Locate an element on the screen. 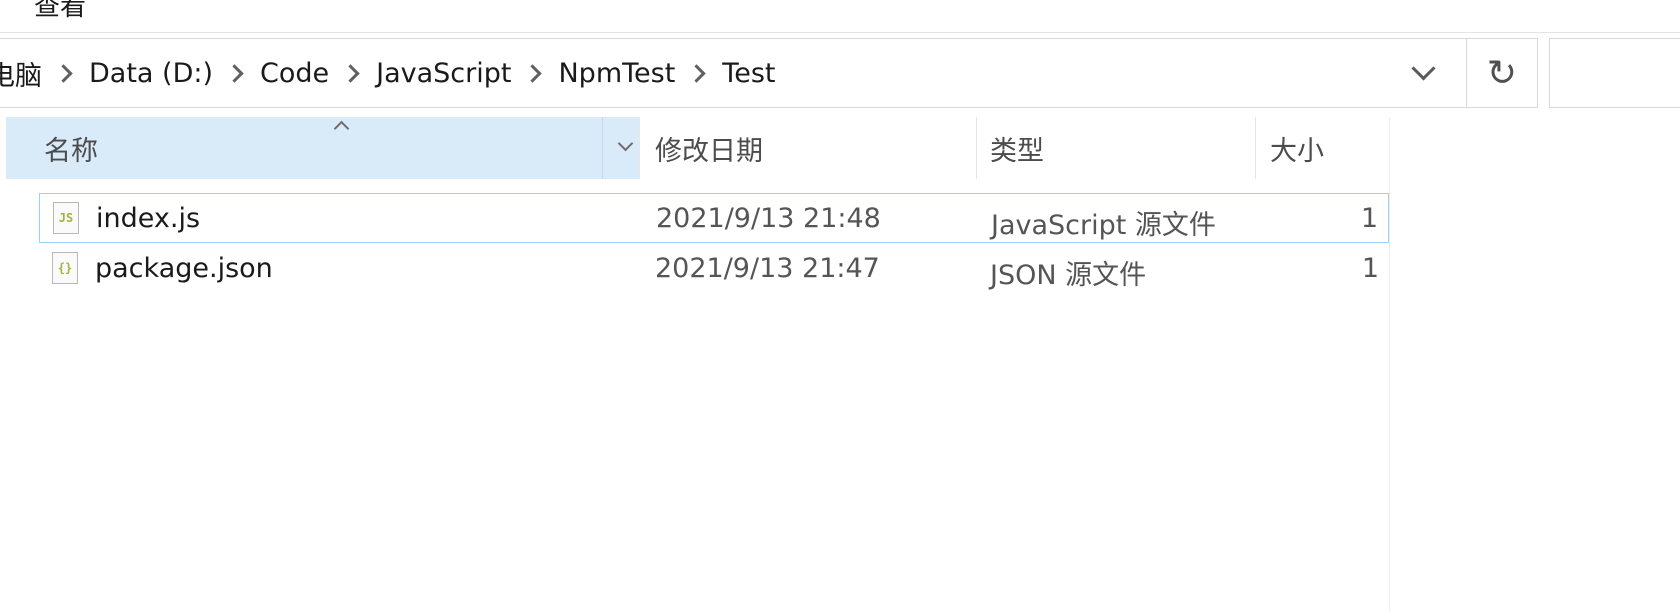 This screenshot has width=1680, height=611. breadcrumb-code: Code is located at coordinates (294, 73).